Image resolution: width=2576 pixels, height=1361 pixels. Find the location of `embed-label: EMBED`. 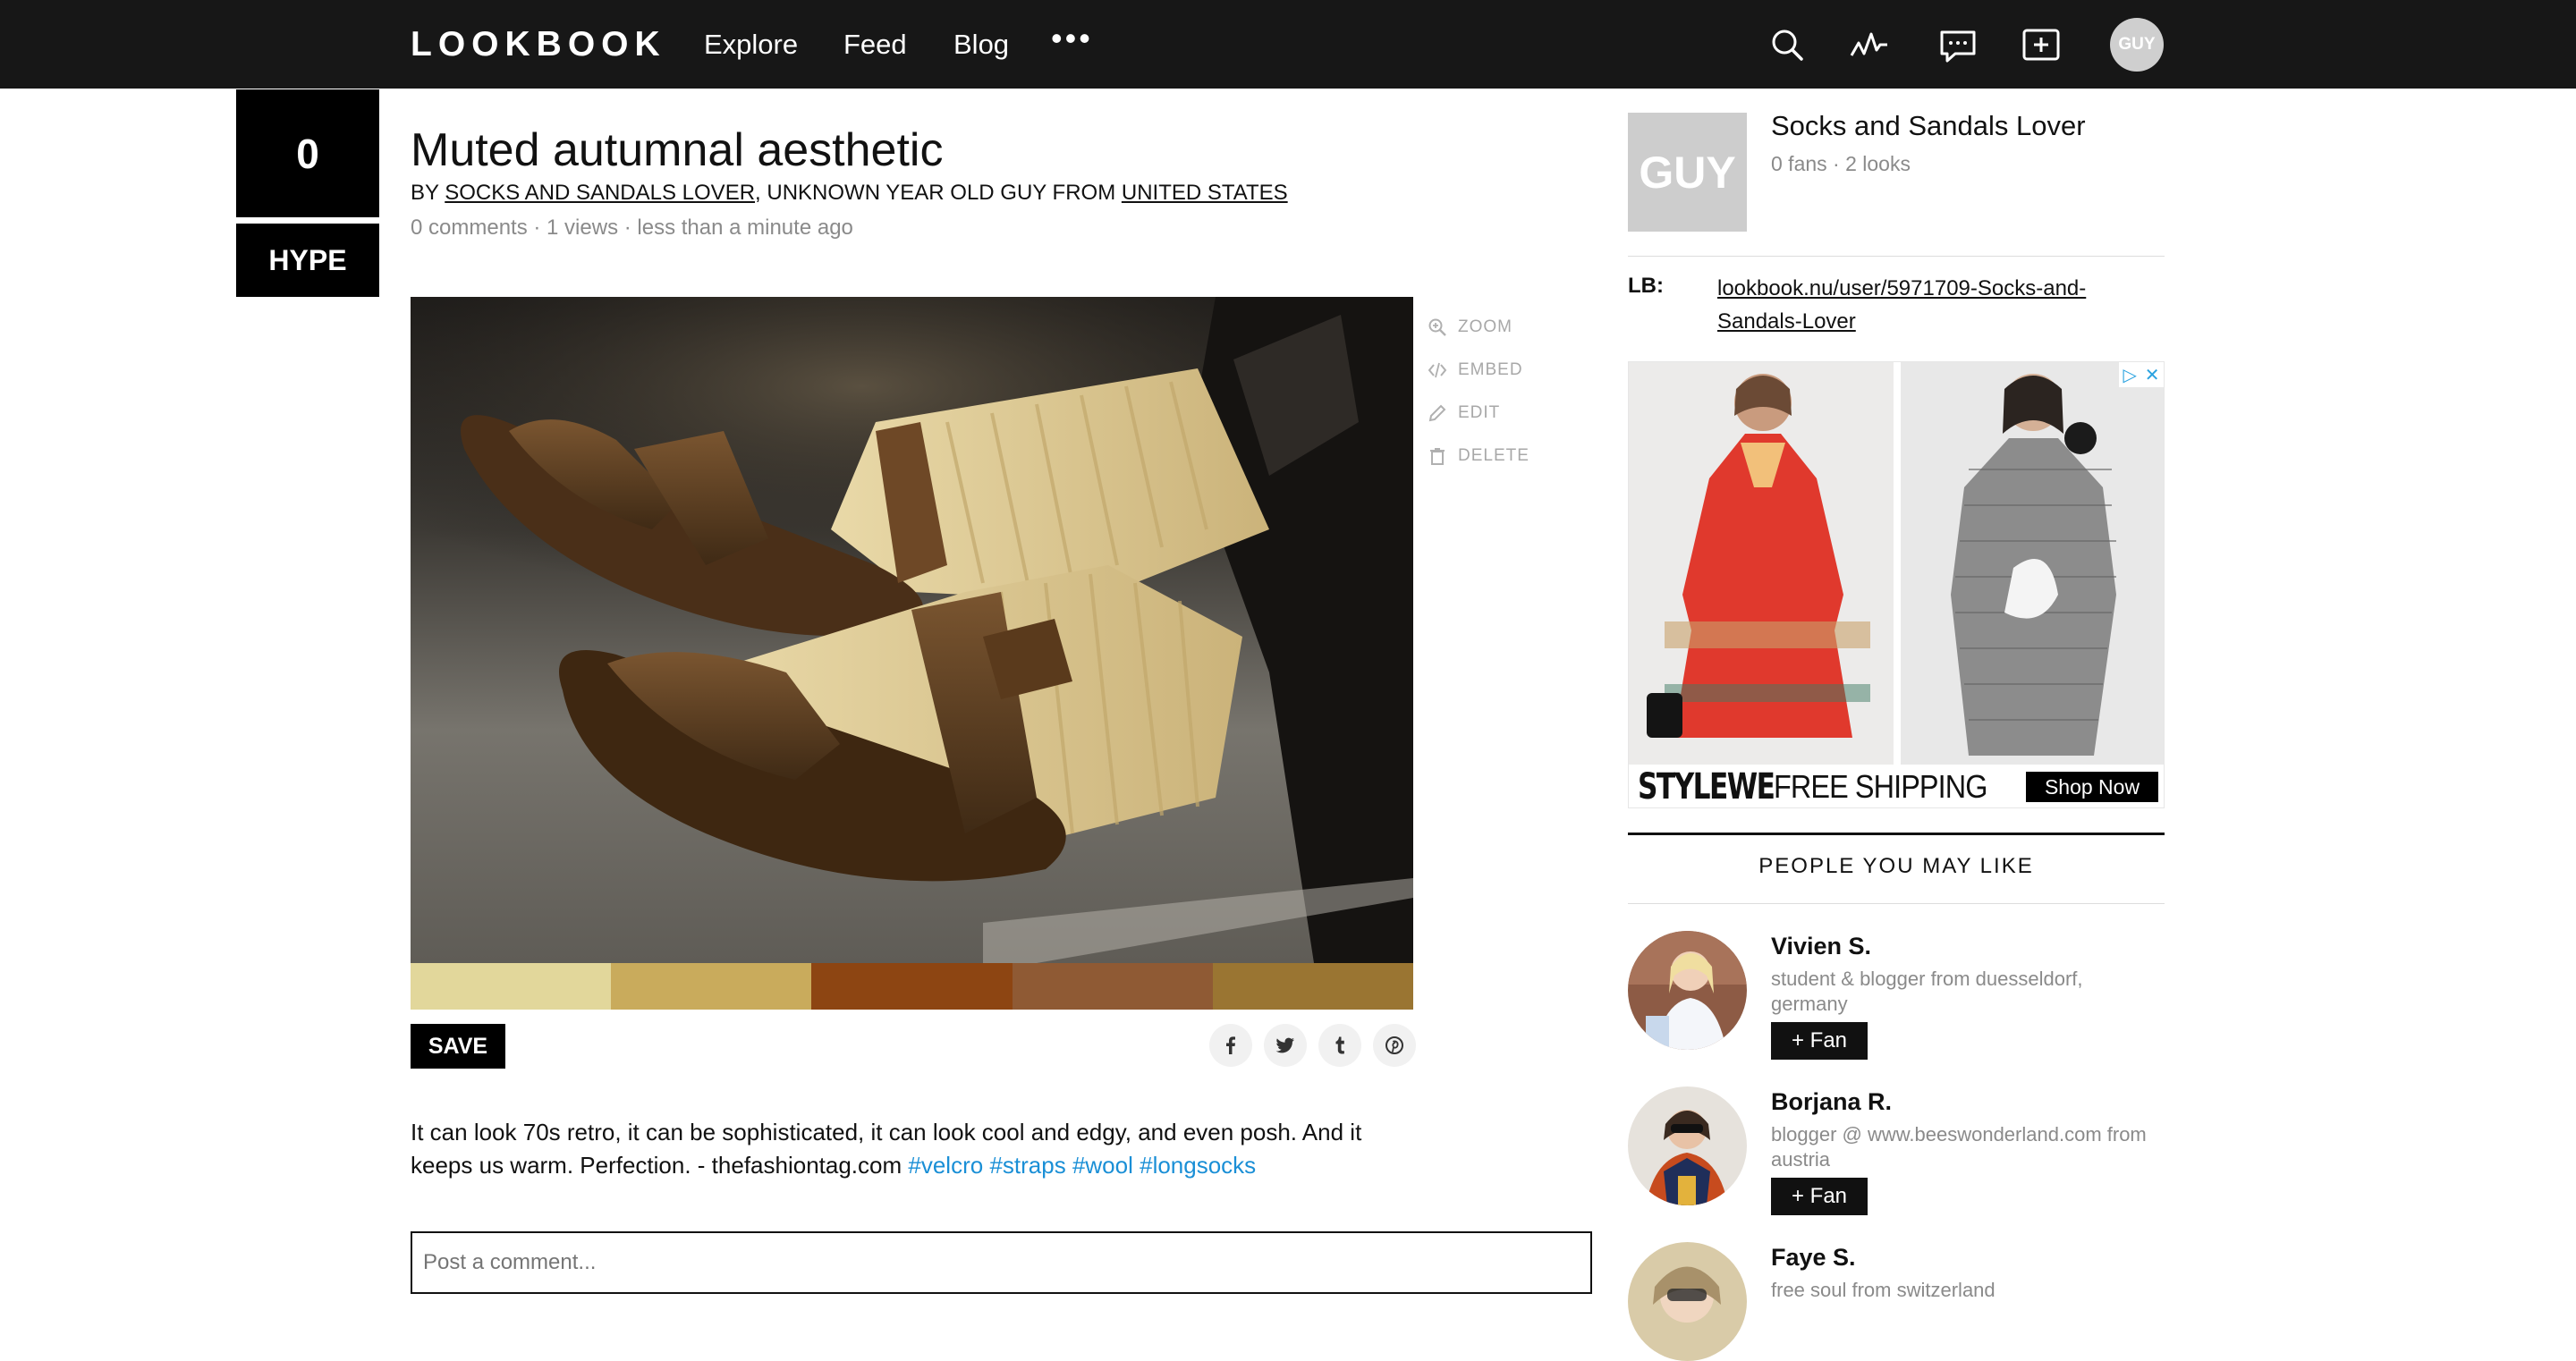

embed-label: EMBED is located at coordinates (1490, 369).